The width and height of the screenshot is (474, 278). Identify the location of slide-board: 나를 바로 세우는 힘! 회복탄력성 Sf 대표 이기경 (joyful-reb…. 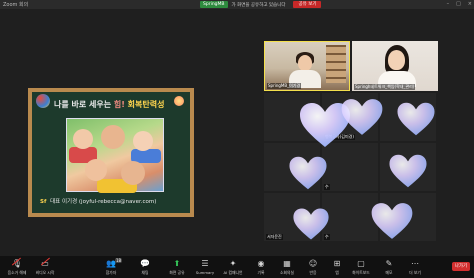
(111, 152).